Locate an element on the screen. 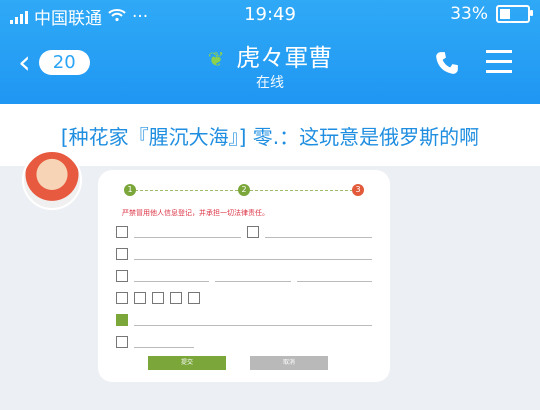  status-right: 33% is located at coordinates (491, 14).